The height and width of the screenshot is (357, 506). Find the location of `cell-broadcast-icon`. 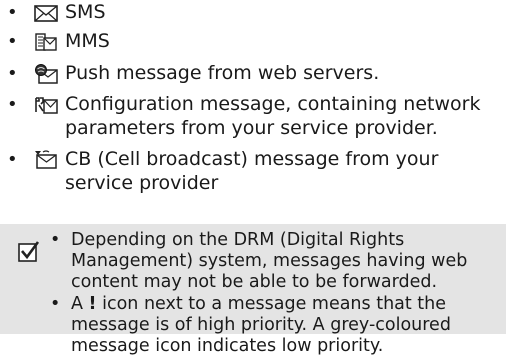

cell-broadcast-icon is located at coordinates (46, 159).